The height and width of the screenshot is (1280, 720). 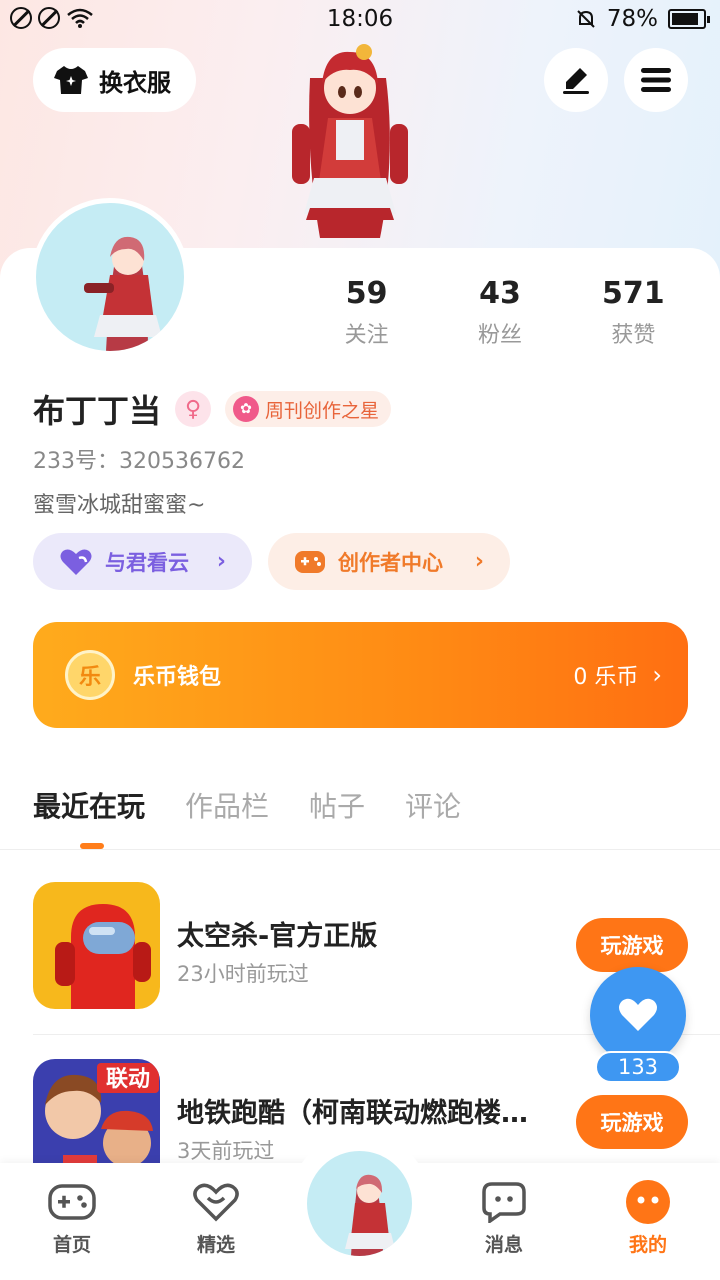 What do you see at coordinates (606, 677) in the screenshot?
I see `wallet-amount: 0 乐币` at bounding box center [606, 677].